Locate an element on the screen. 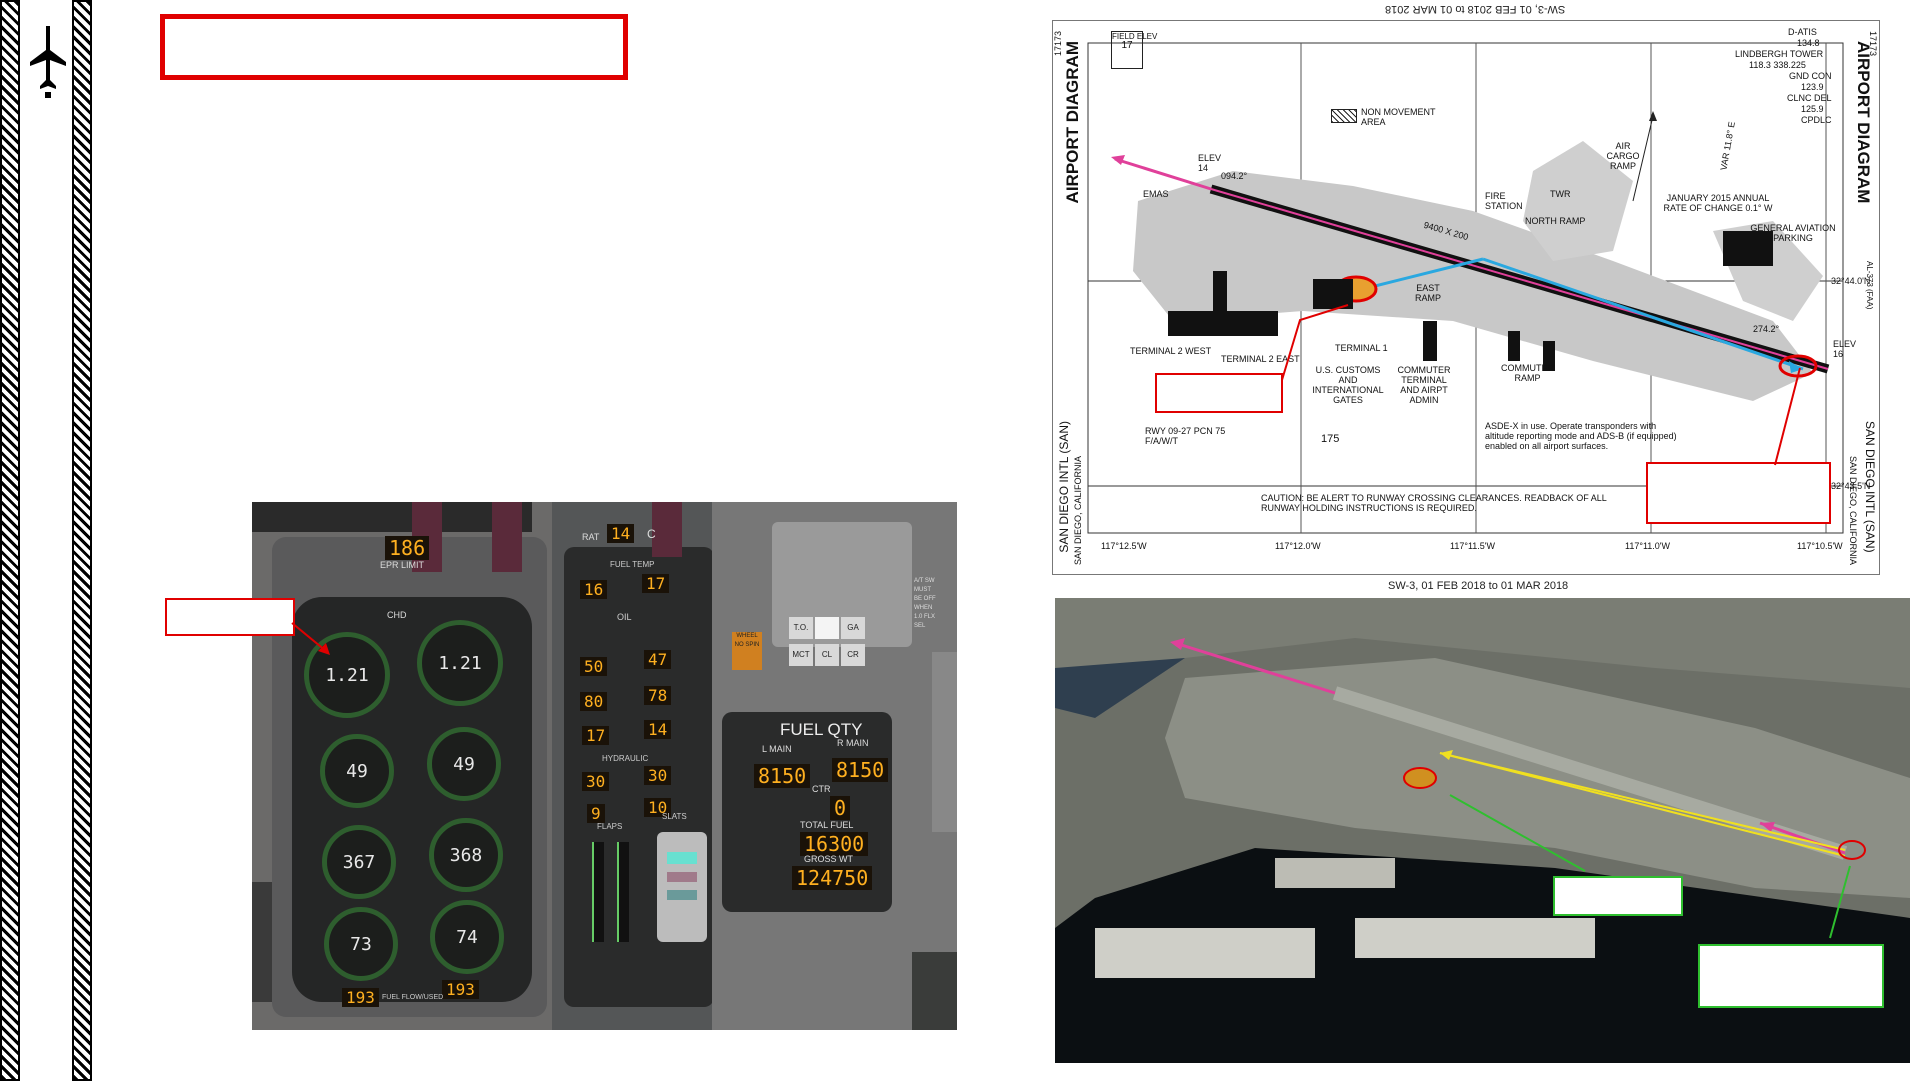 The width and height of the screenshot is (1921, 1081). oil-temp-right: 78 is located at coordinates (658, 695).